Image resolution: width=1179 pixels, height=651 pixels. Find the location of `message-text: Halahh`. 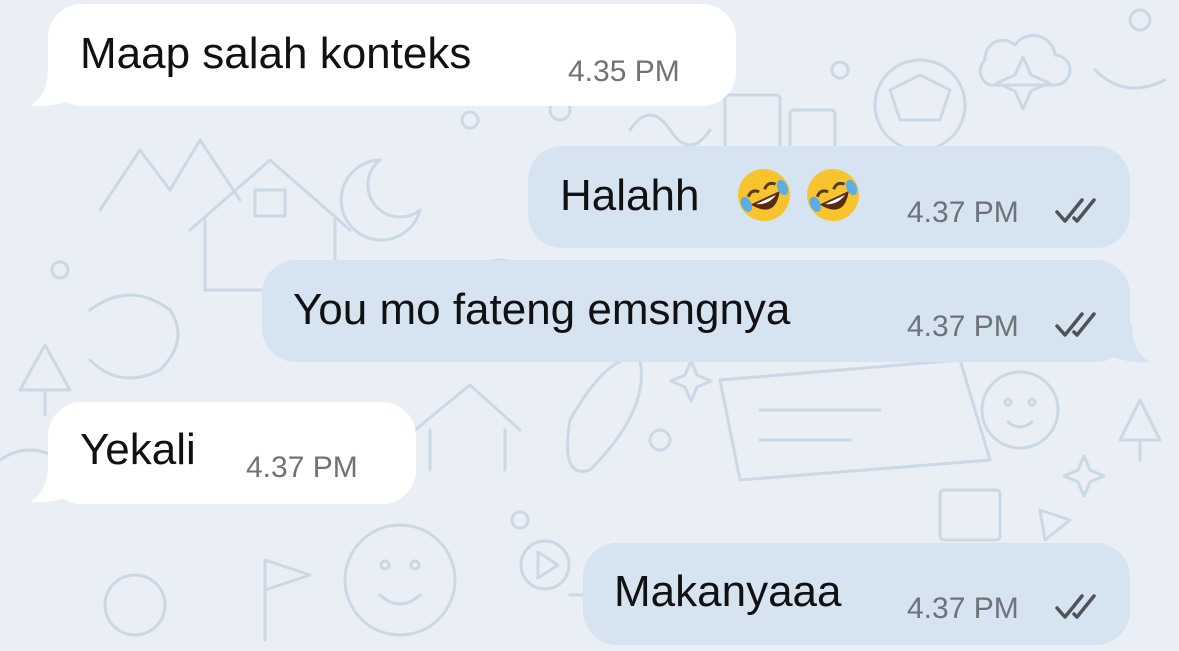

message-text: Halahh is located at coordinates (629, 196).